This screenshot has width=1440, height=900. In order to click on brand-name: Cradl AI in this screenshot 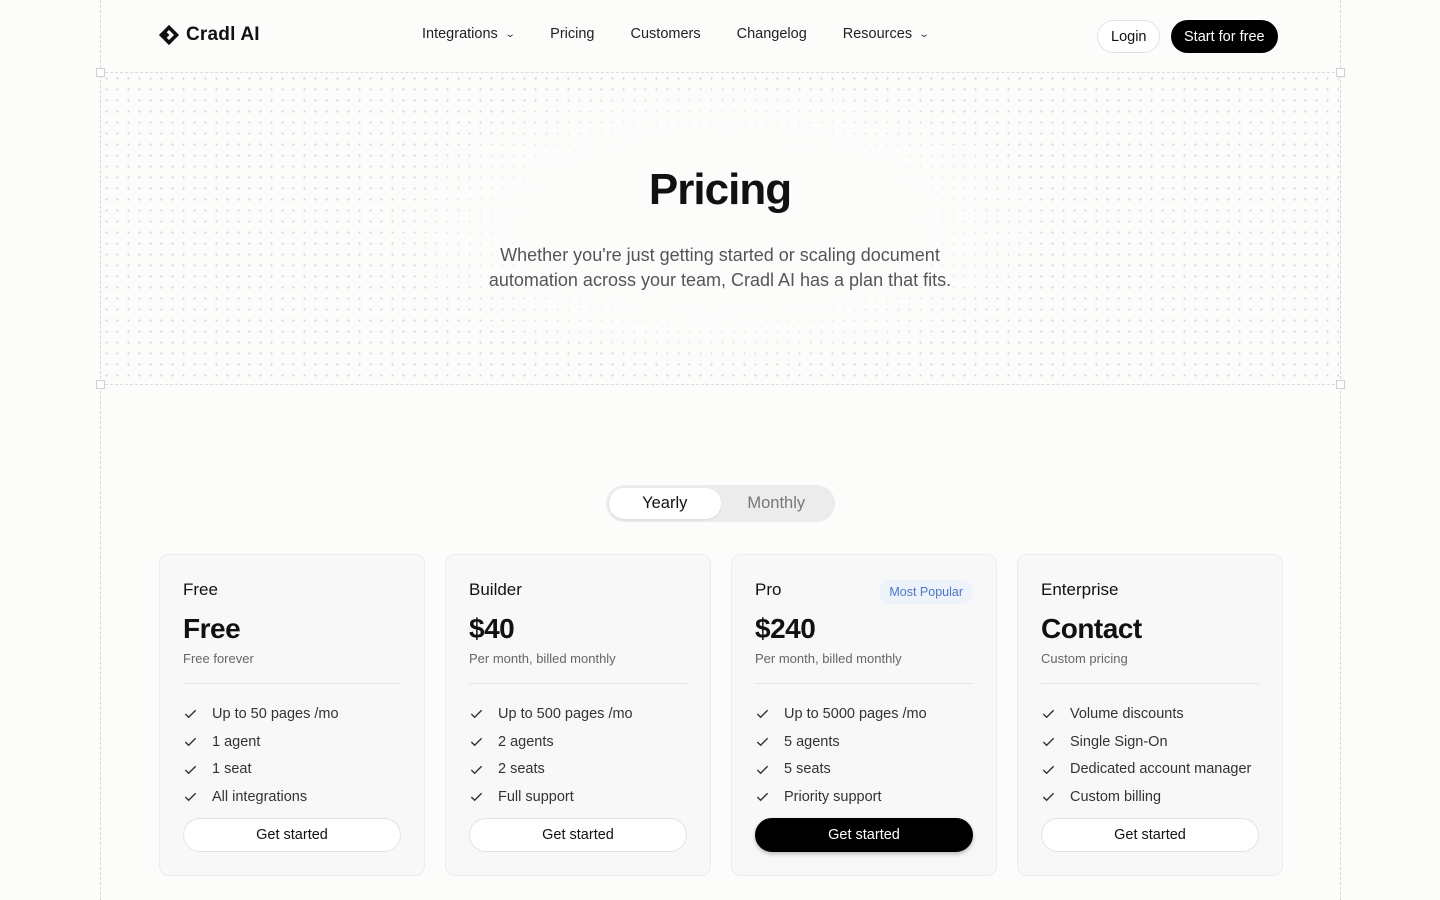, I will do `click(223, 34)`.